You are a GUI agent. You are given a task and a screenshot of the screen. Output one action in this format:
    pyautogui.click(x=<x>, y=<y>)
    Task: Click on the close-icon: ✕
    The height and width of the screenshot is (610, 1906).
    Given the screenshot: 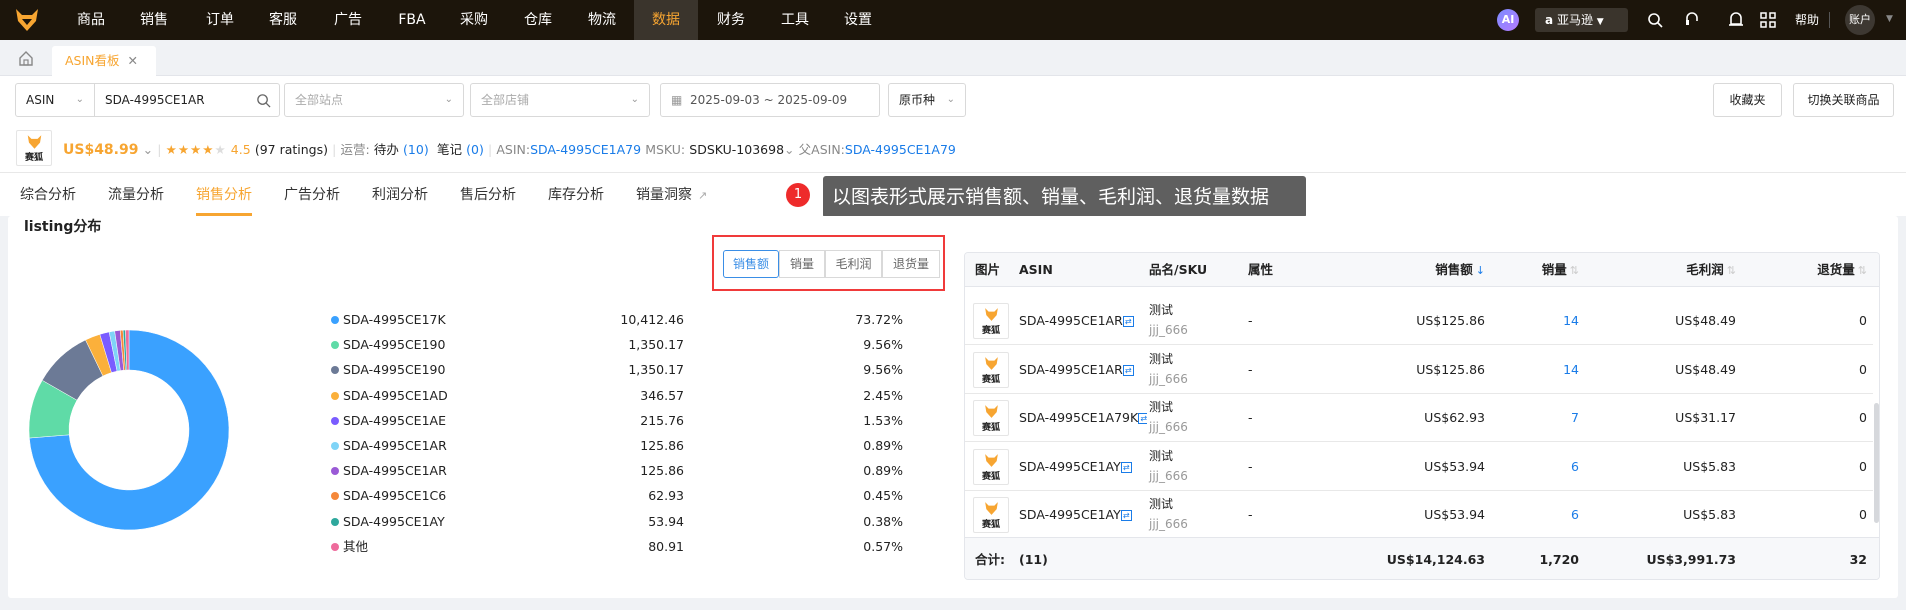 What is the action you would take?
    pyautogui.click(x=133, y=60)
    